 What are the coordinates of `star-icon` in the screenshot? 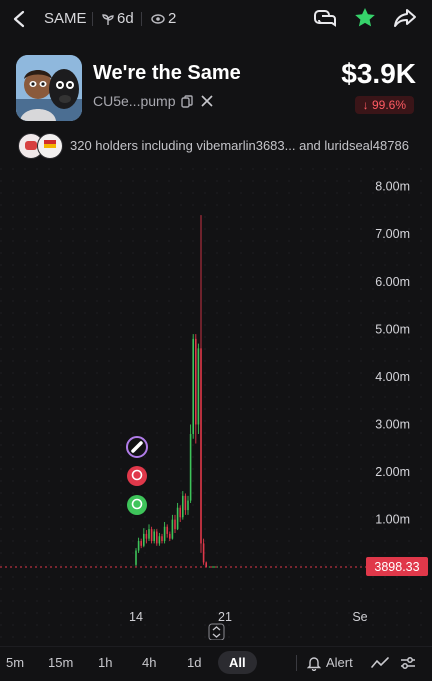 It's located at (365, 18).